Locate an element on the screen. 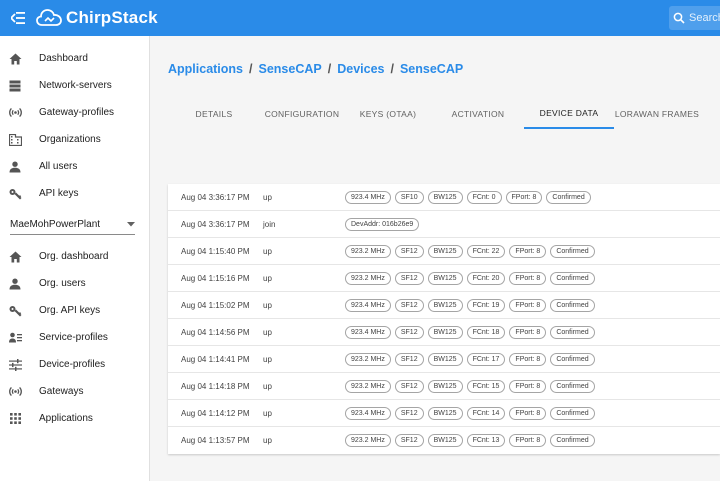 The height and width of the screenshot is (481, 720). search-icon is located at coordinates (679, 18).